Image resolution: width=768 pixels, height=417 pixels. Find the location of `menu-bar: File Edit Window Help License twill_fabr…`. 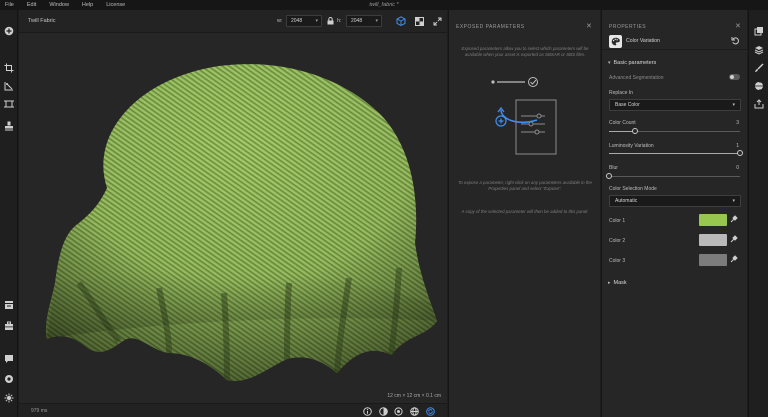

menu-bar: File Edit Window Help License twill_fabr… is located at coordinates (384, 5).